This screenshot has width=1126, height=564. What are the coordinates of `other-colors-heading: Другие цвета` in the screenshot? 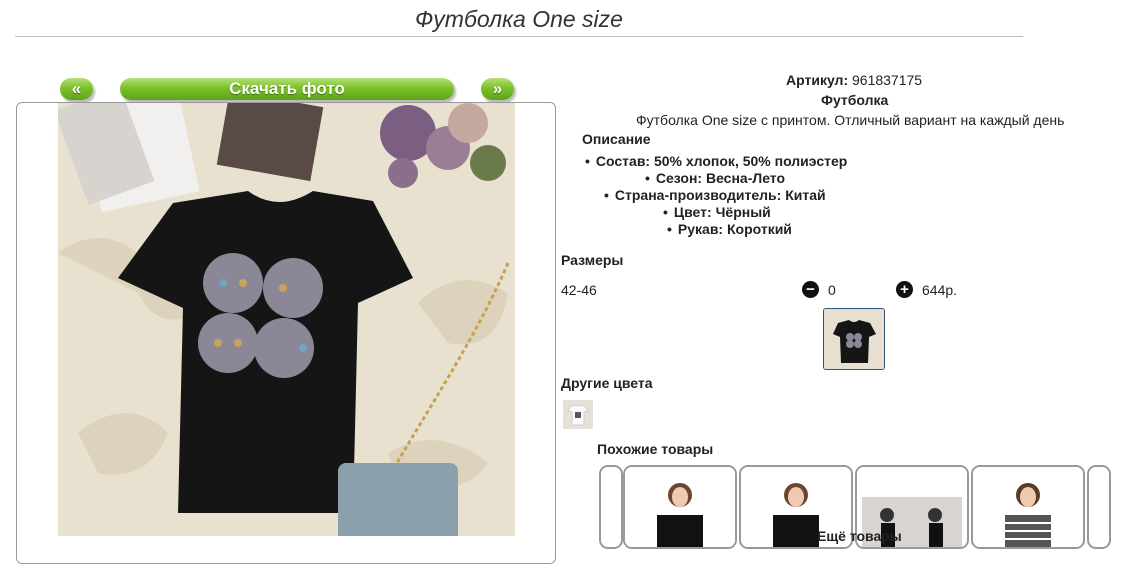 It's located at (607, 383).